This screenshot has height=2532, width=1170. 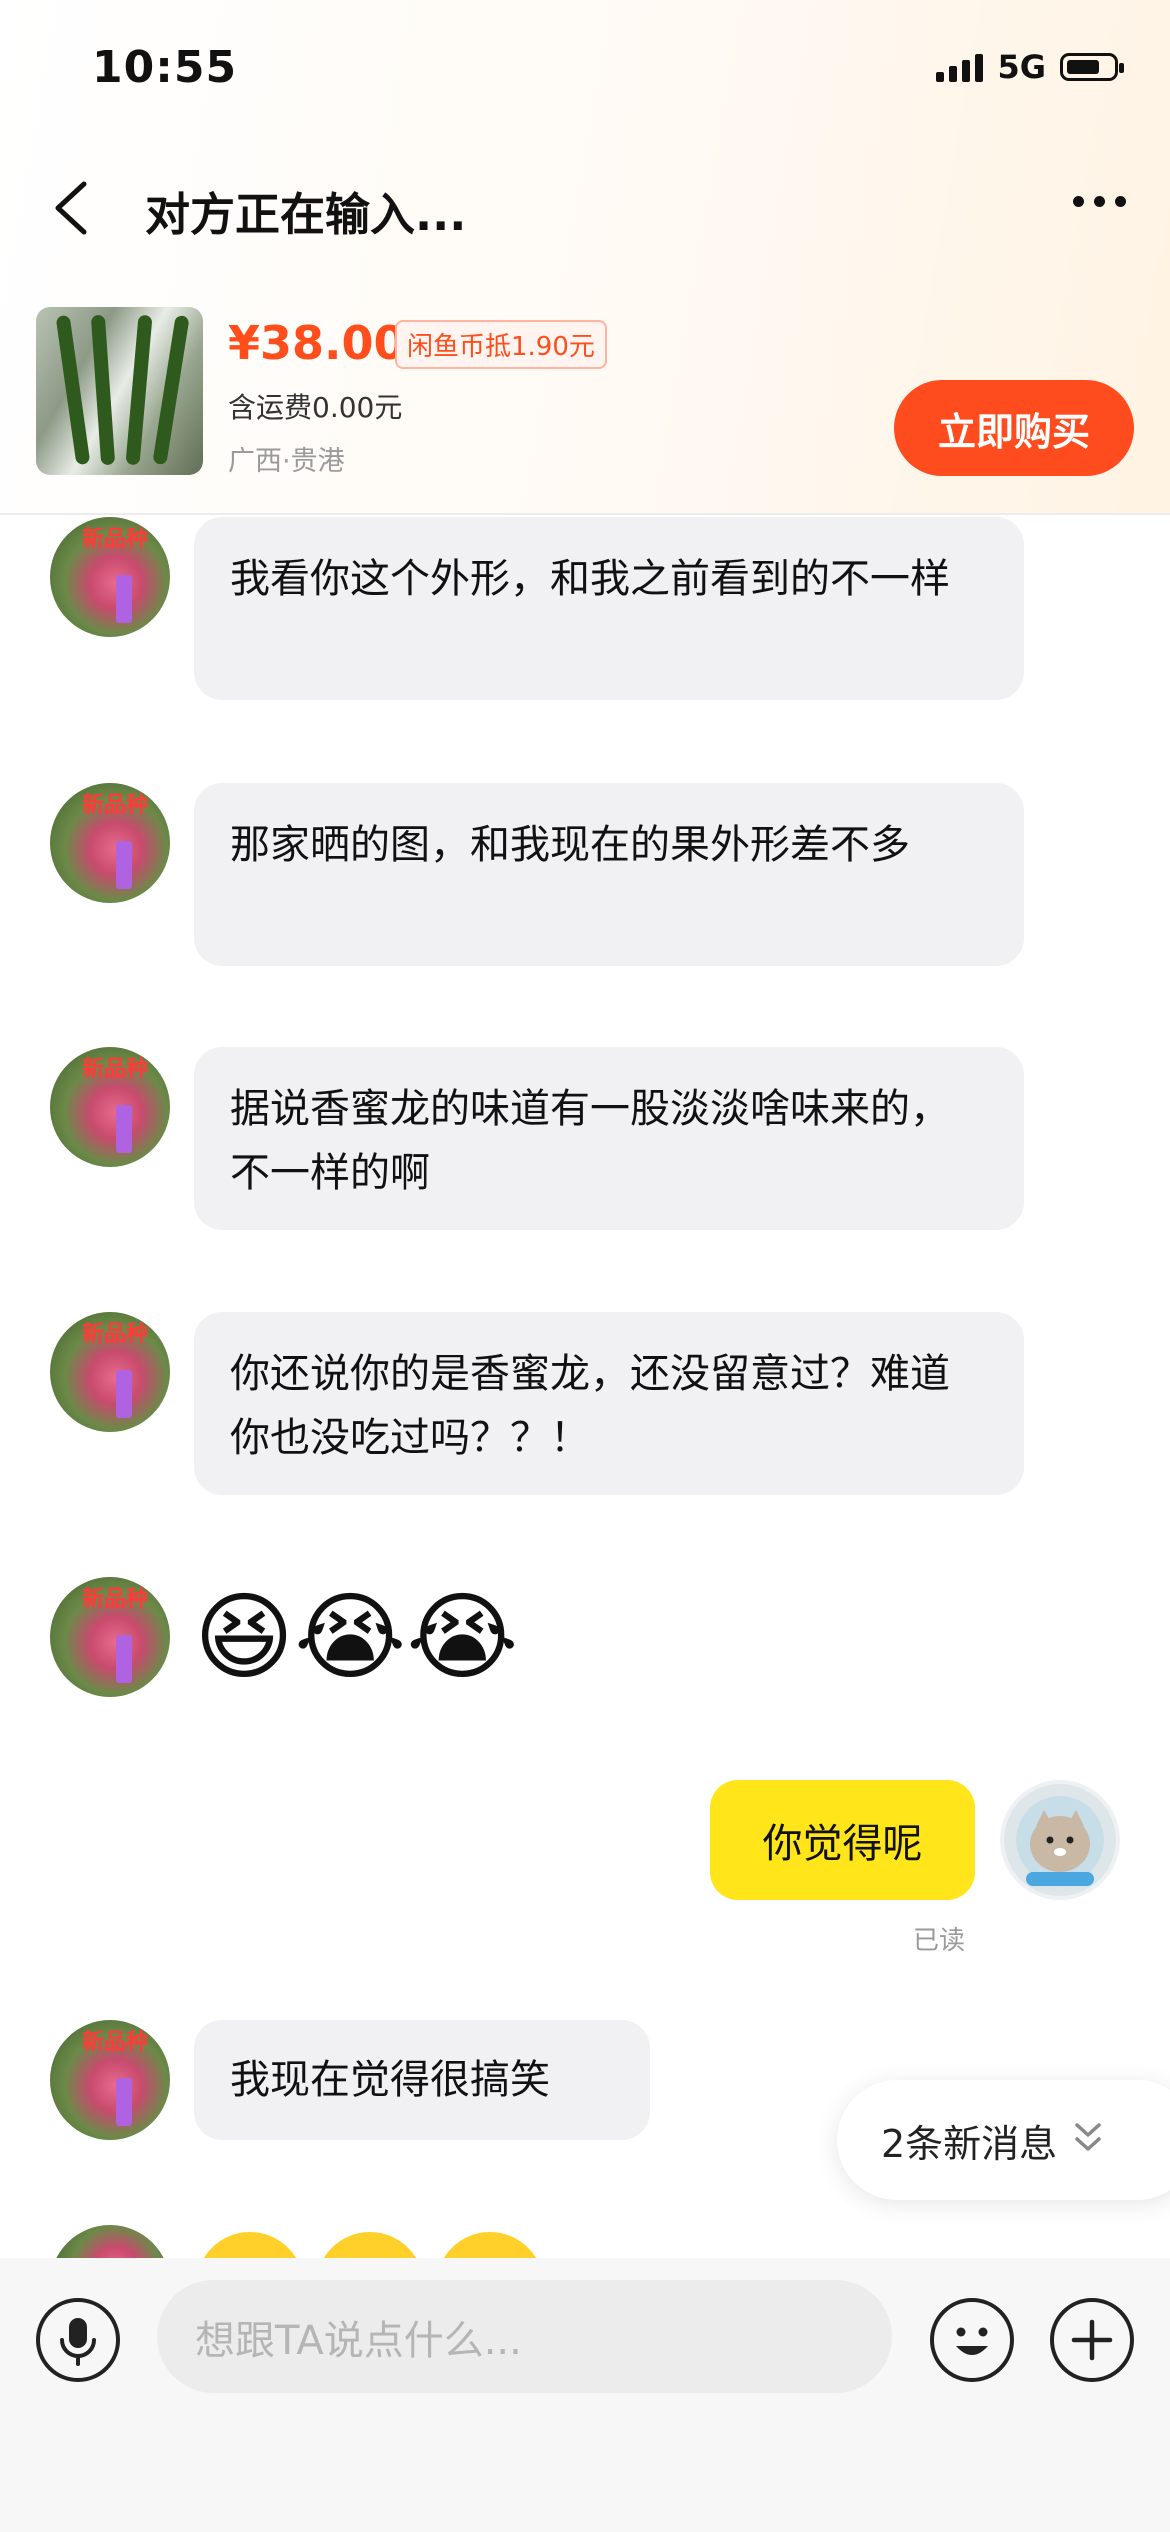 What do you see at coordinates (609, 1138) in the screenshot?
I see `message-bubble: 据说香蜜龙的味道有一股淡淡啥味来的，不一样的啊` at bounding box center [609, 1138].